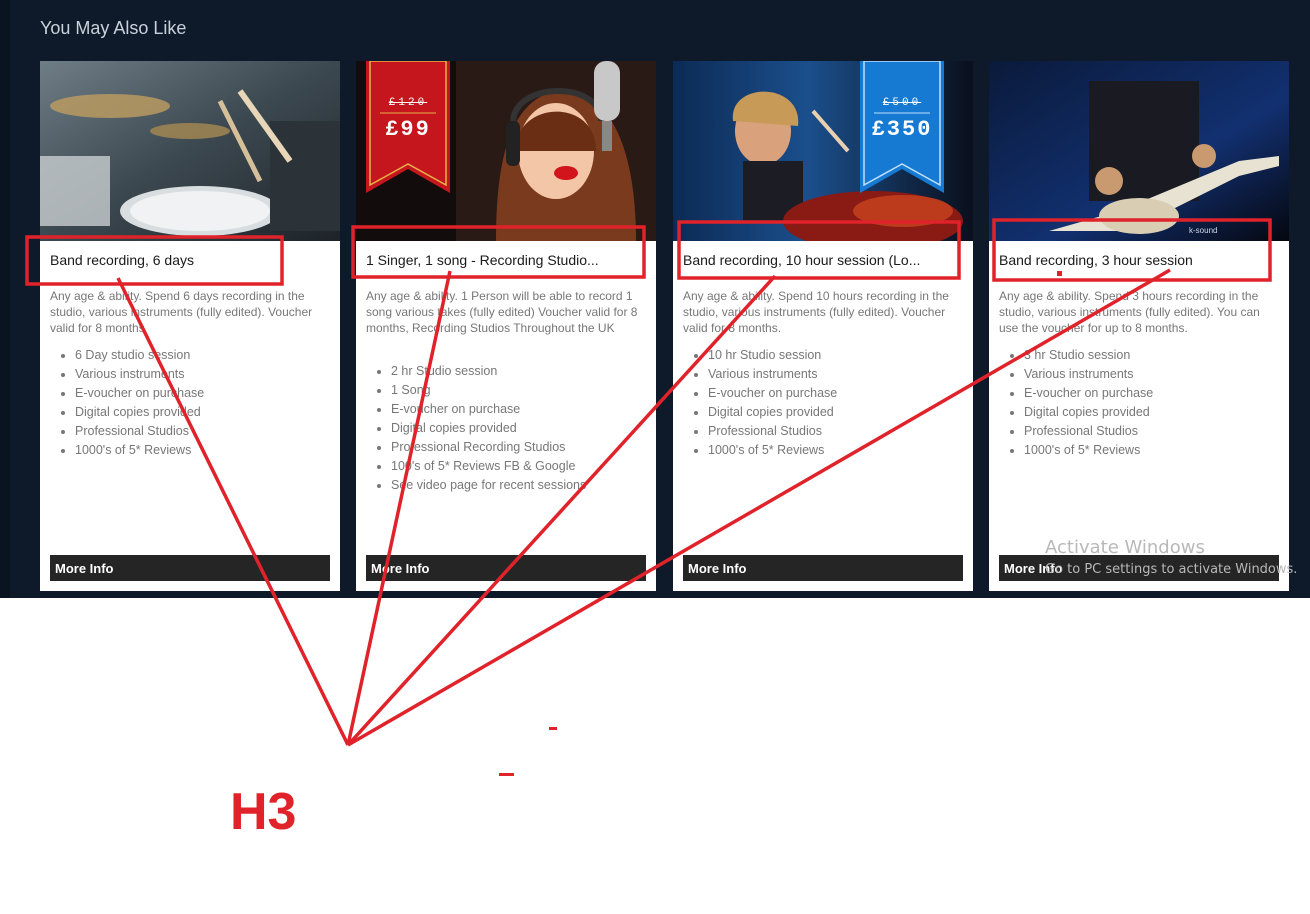 The height and width of the screenshot is (914, 1310). What do you see at coordinates (488, 466) in the screenshot?
I see `list-item: 100's of 5* Reviews FB & Google` at bounding box center [488, 466].